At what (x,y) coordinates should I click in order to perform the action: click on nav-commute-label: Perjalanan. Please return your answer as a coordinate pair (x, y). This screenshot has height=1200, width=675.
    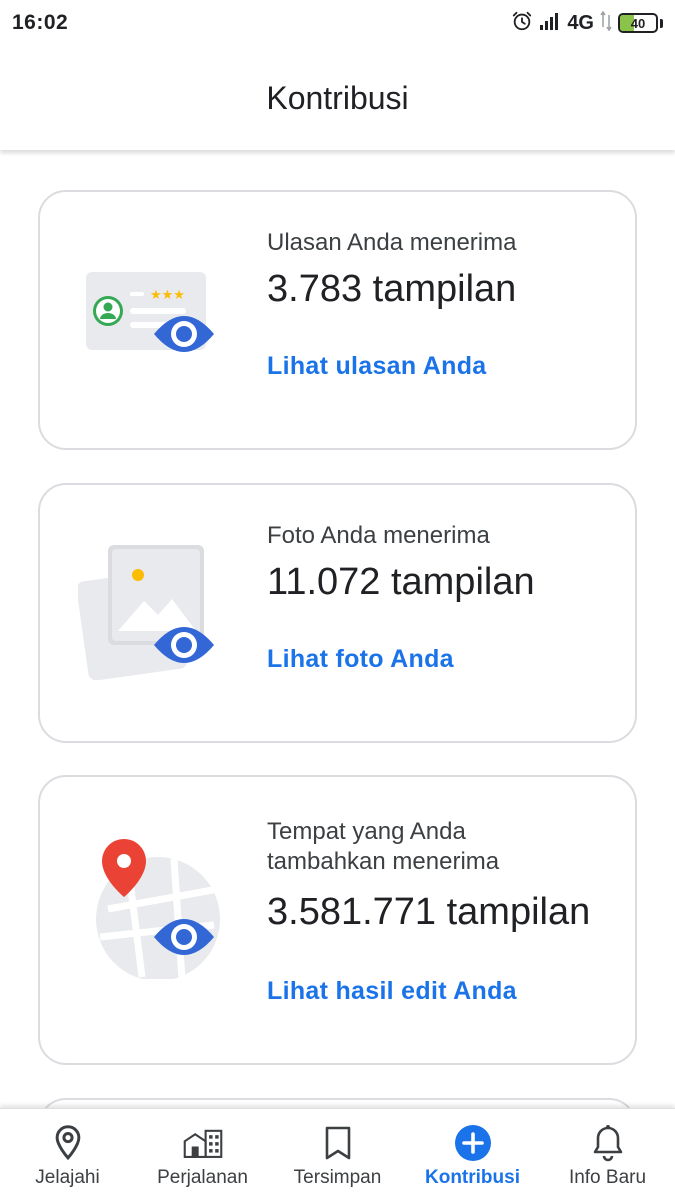
    Looking at the image, I should click on (202, 1177).